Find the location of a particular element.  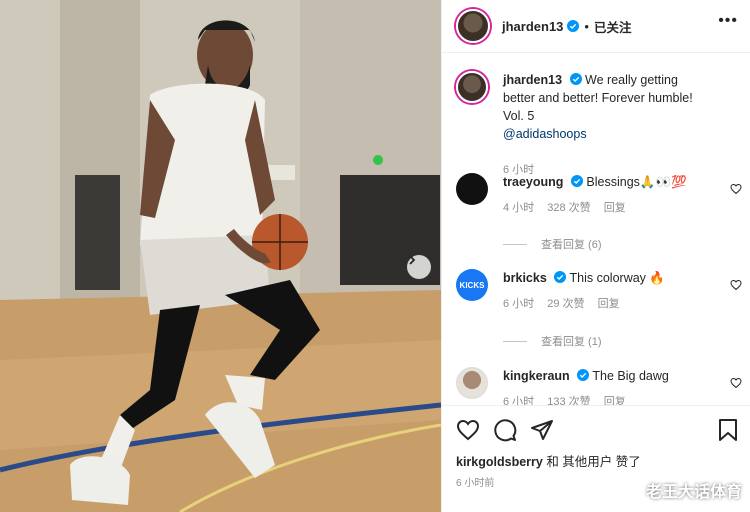

author-avatar is located at coordinates (473, 26).